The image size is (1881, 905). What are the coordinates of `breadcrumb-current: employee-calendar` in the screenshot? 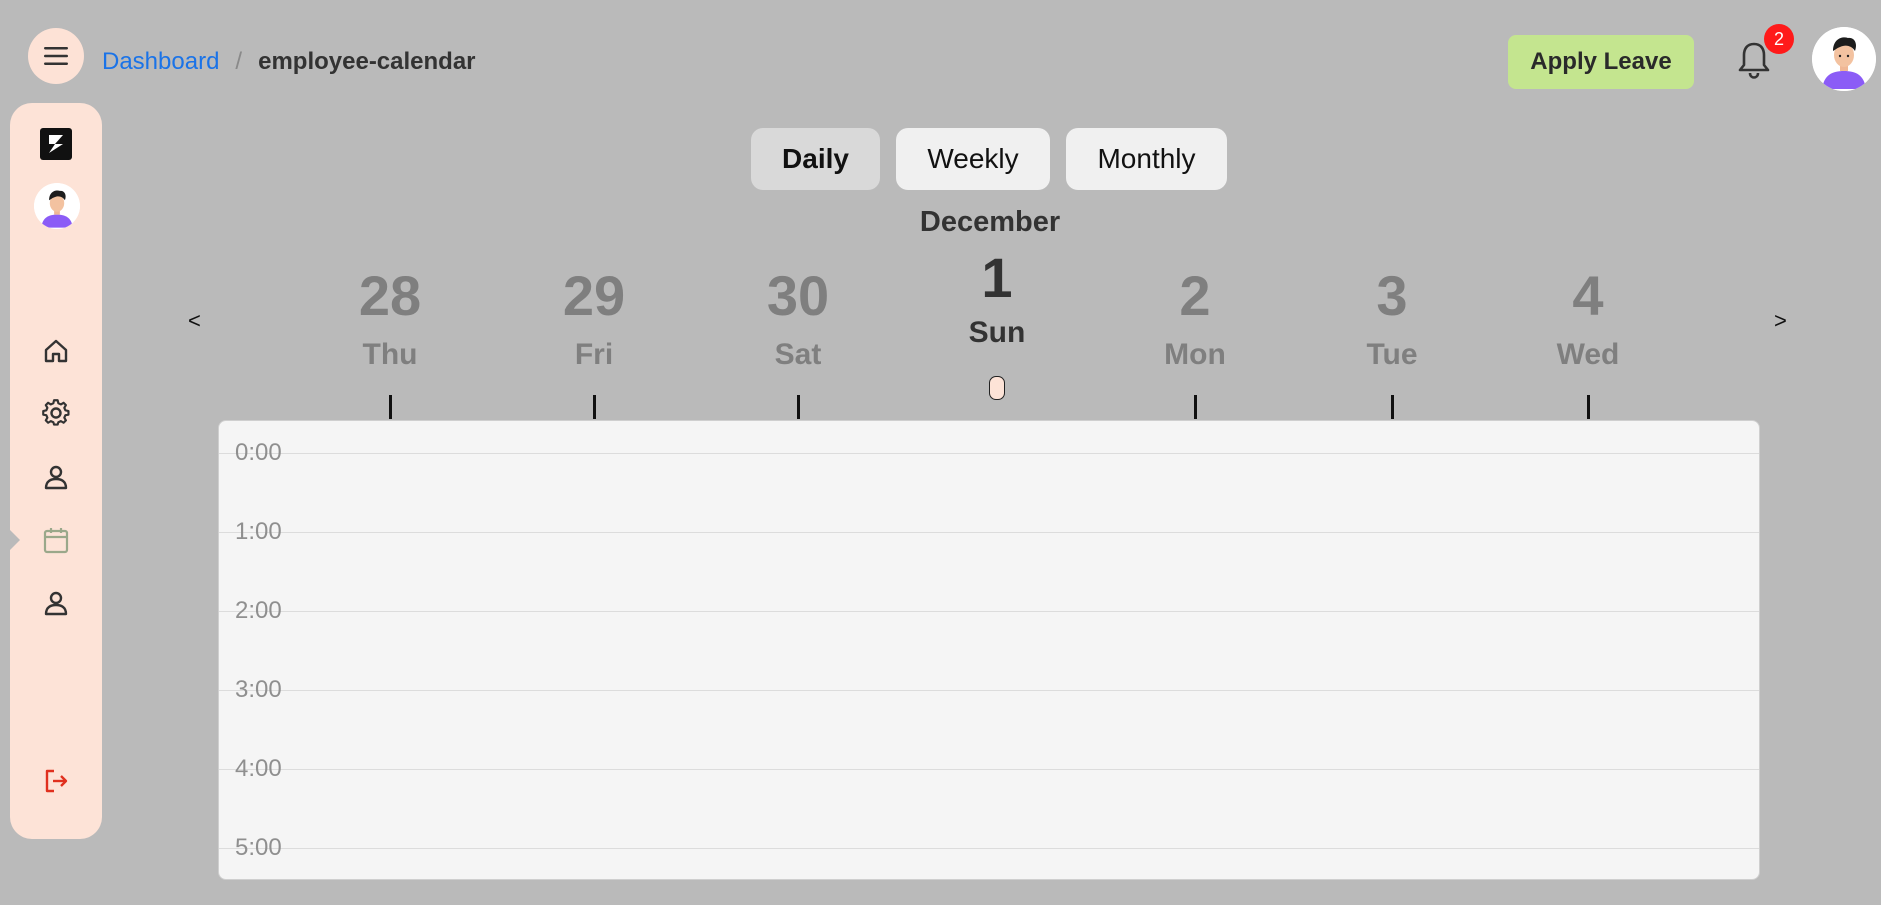 It's located at (367, 61).